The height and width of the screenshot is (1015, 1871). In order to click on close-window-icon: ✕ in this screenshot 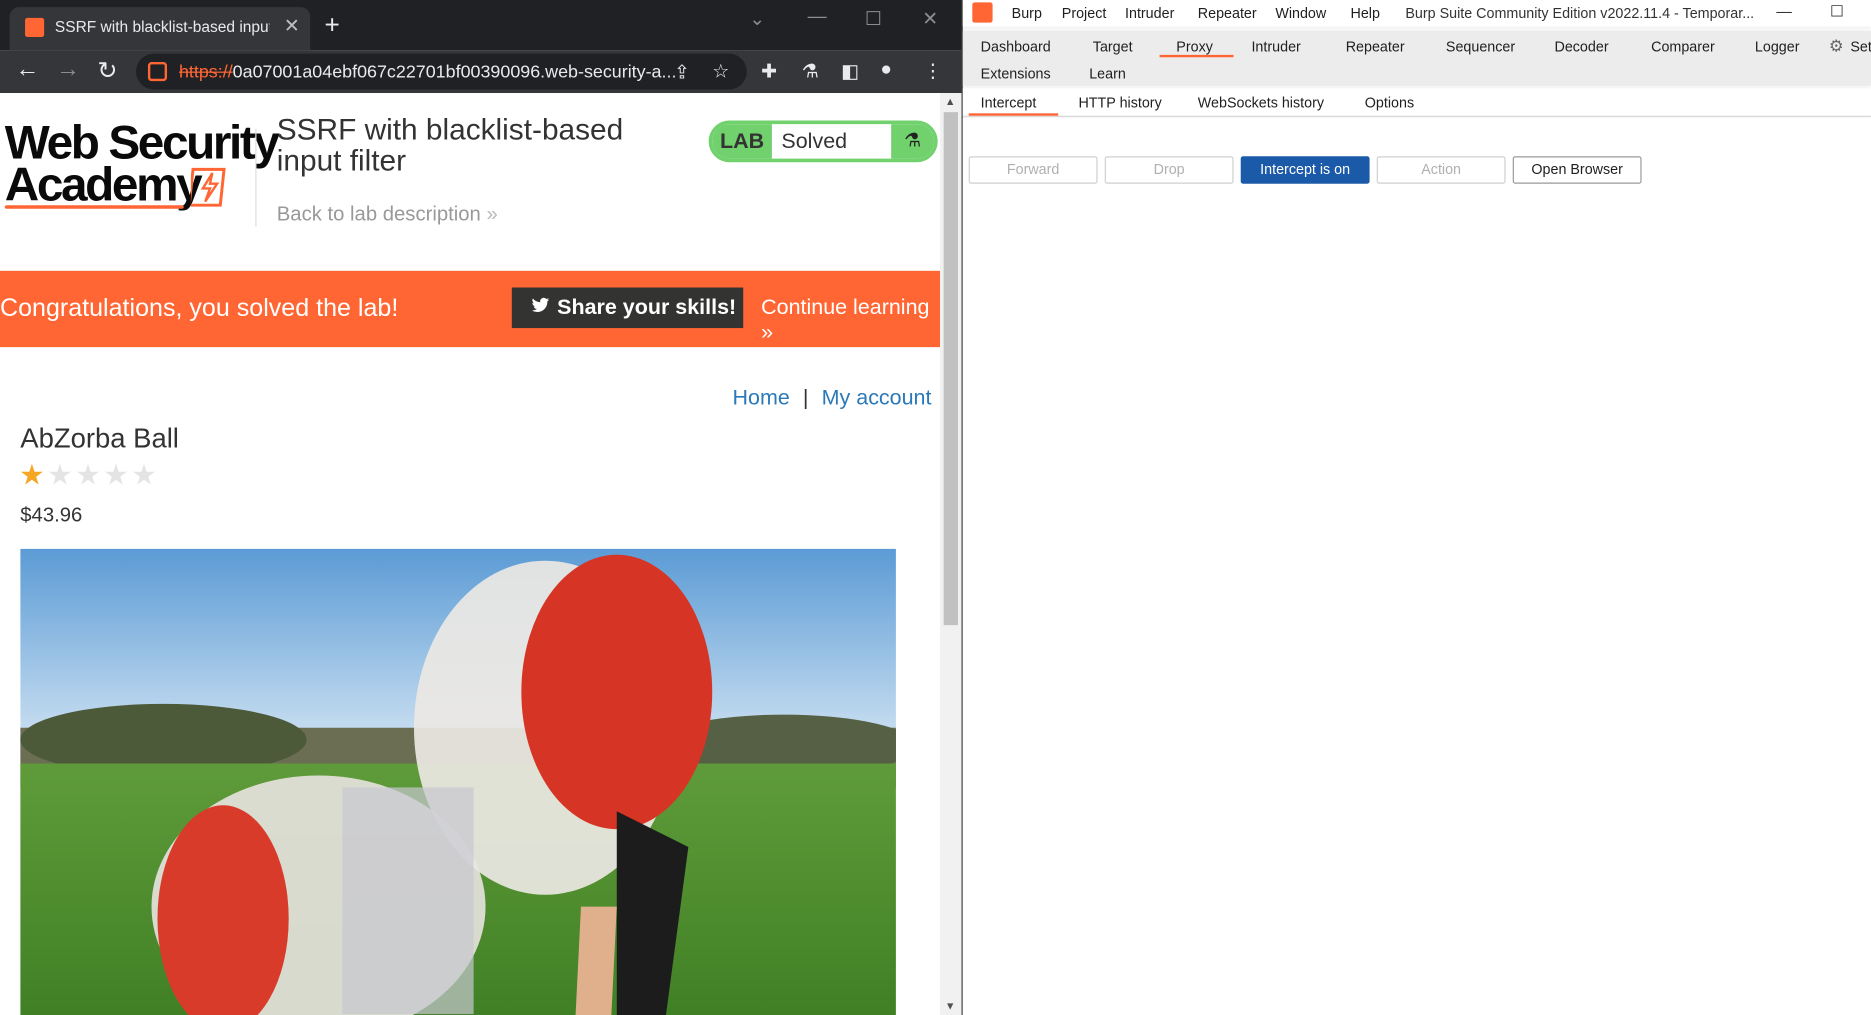, I will do `click(930, 19)`.